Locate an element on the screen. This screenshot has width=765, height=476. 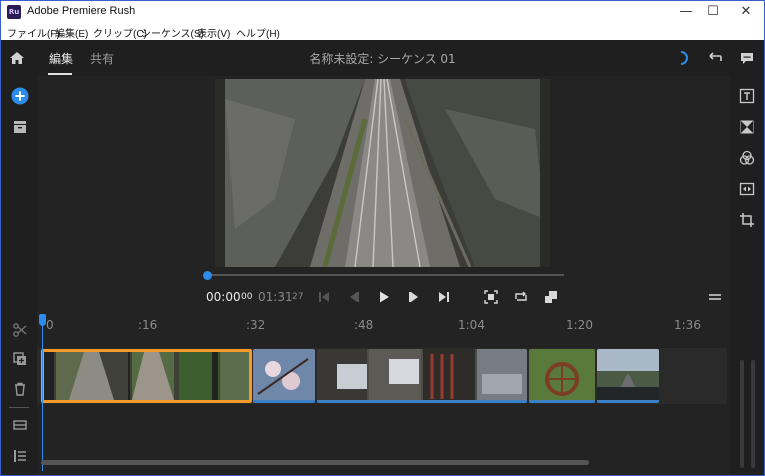
fit-frame-icon is located at coordinates (491, 297).